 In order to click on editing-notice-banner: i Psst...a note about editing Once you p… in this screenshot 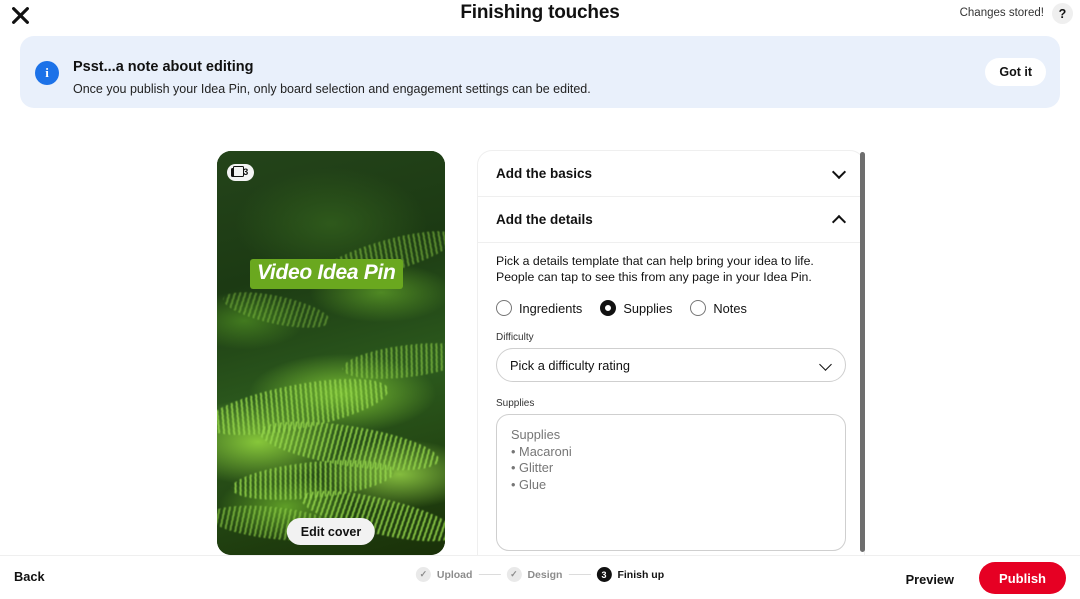, I will do `click(540, 72)`.